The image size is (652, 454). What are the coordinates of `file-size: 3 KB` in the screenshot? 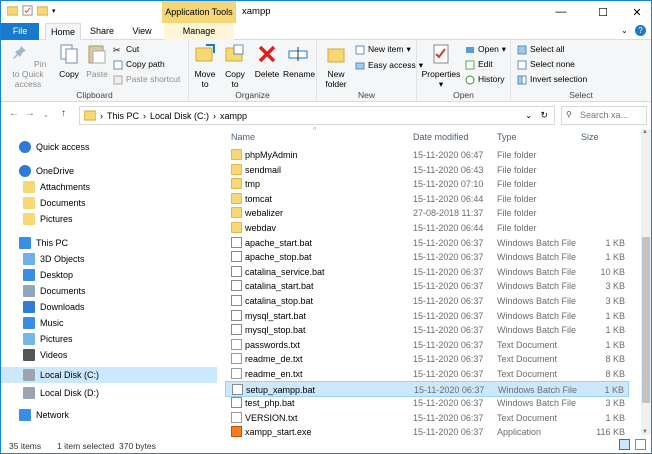 It's located at (615, 403).